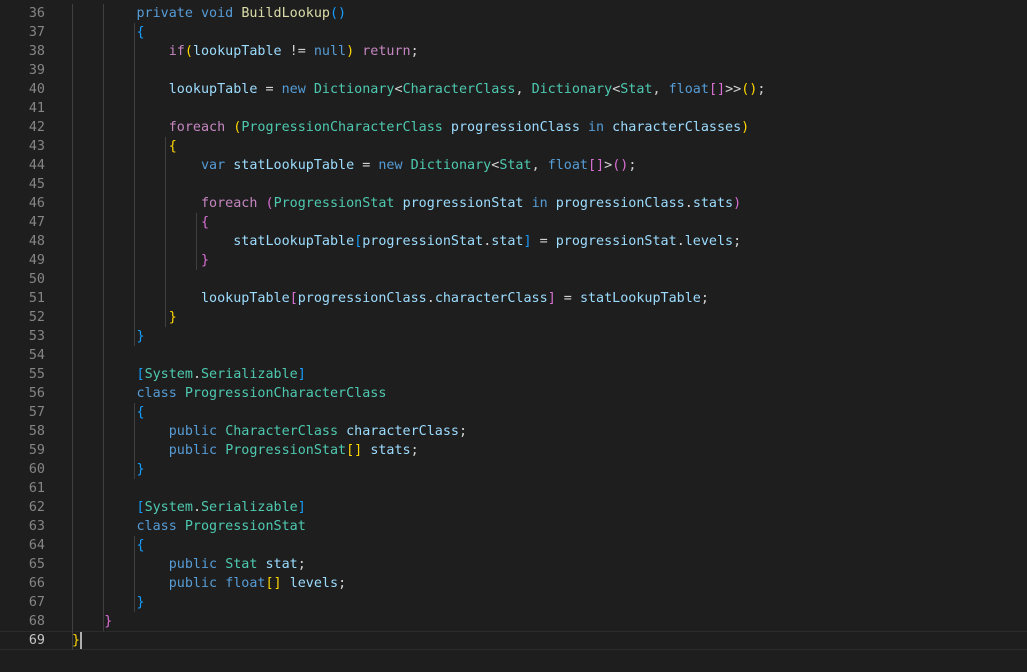  What do you see at coordinates (36, 146) in the screenshot?
I see `line-number: 43` at bounding box center [36, 146].